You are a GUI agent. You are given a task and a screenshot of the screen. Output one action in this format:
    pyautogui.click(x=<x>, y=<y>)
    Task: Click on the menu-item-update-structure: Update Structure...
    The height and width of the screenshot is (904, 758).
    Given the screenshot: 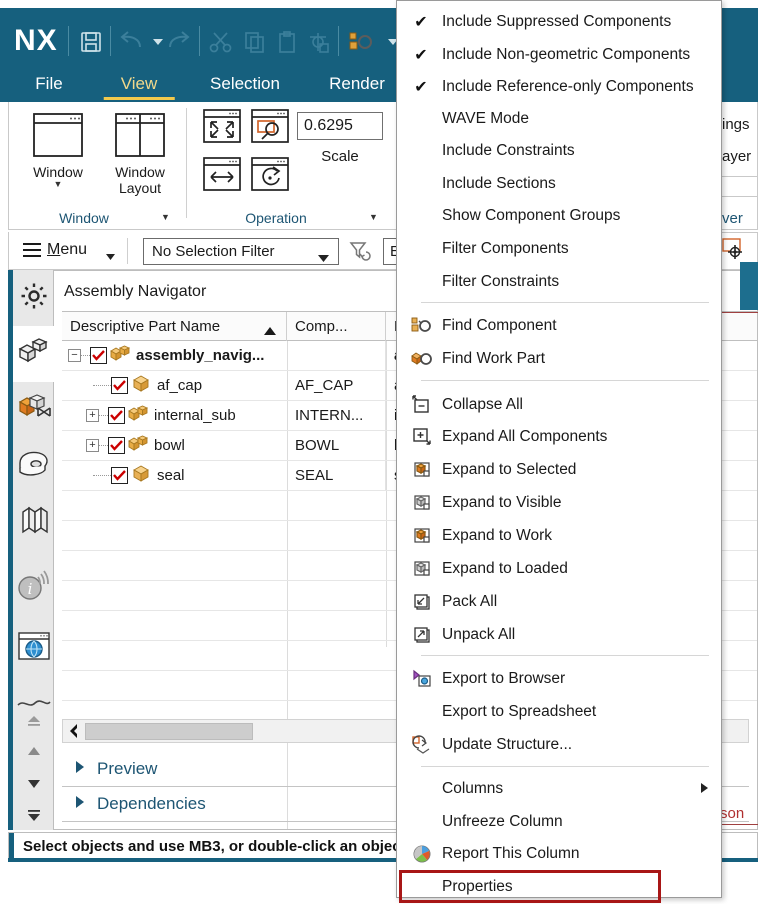 What is the action you would take?
    pyautogui.click(x=560, y=745)
    